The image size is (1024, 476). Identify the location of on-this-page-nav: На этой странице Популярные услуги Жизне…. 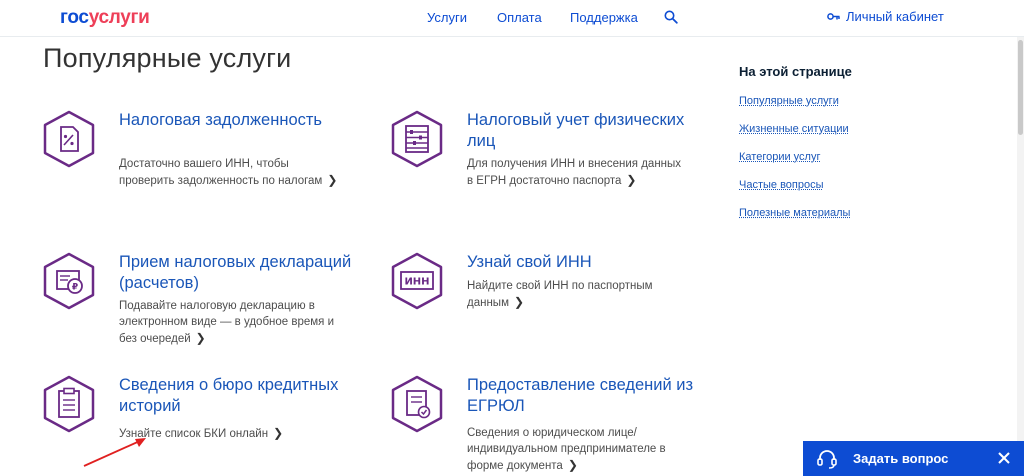
(839, 148).